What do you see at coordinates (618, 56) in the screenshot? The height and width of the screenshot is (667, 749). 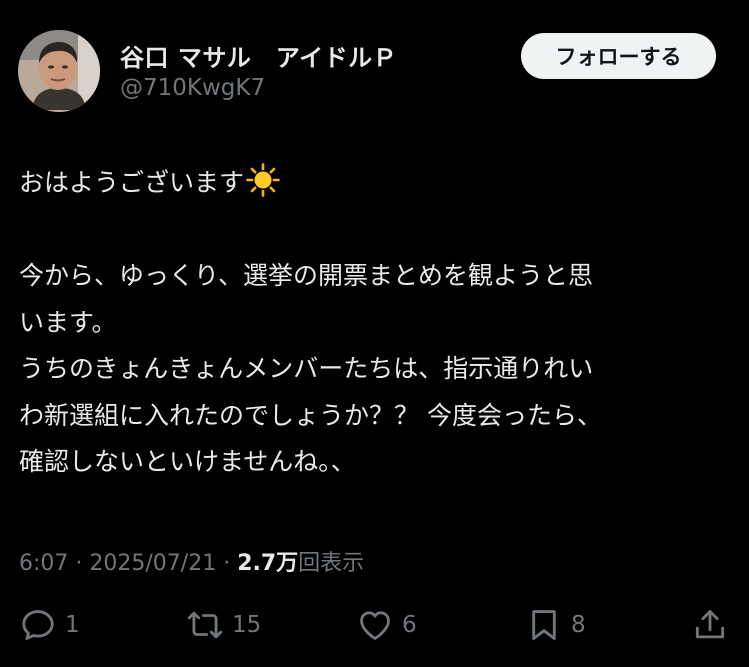 I see `follow-button: フォローする` at bounding box center [618, 56].